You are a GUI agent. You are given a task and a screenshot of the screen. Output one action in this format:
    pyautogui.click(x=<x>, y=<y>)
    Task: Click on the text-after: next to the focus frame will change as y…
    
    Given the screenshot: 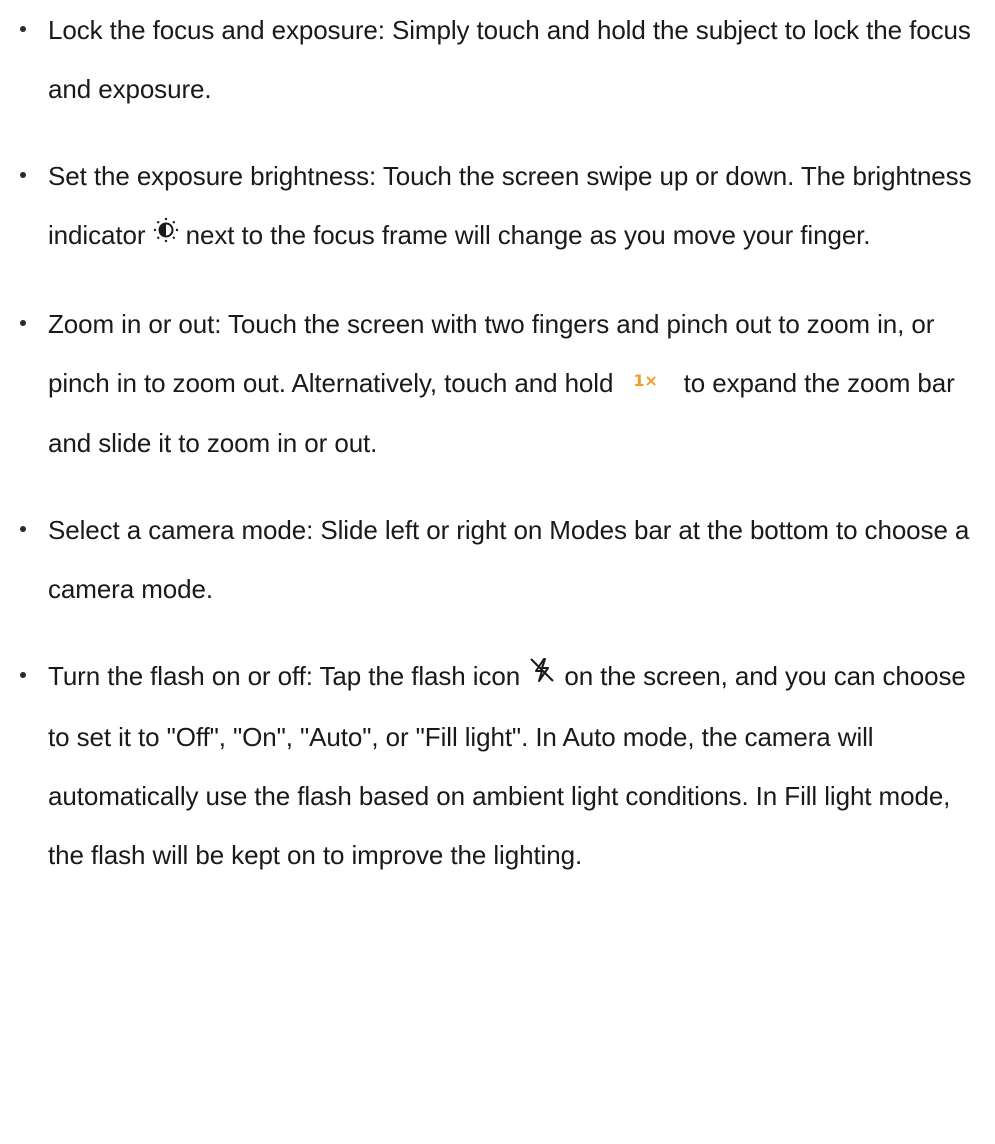 What is the action you would take?
    pyautogui.click(x=528, y=235)
    